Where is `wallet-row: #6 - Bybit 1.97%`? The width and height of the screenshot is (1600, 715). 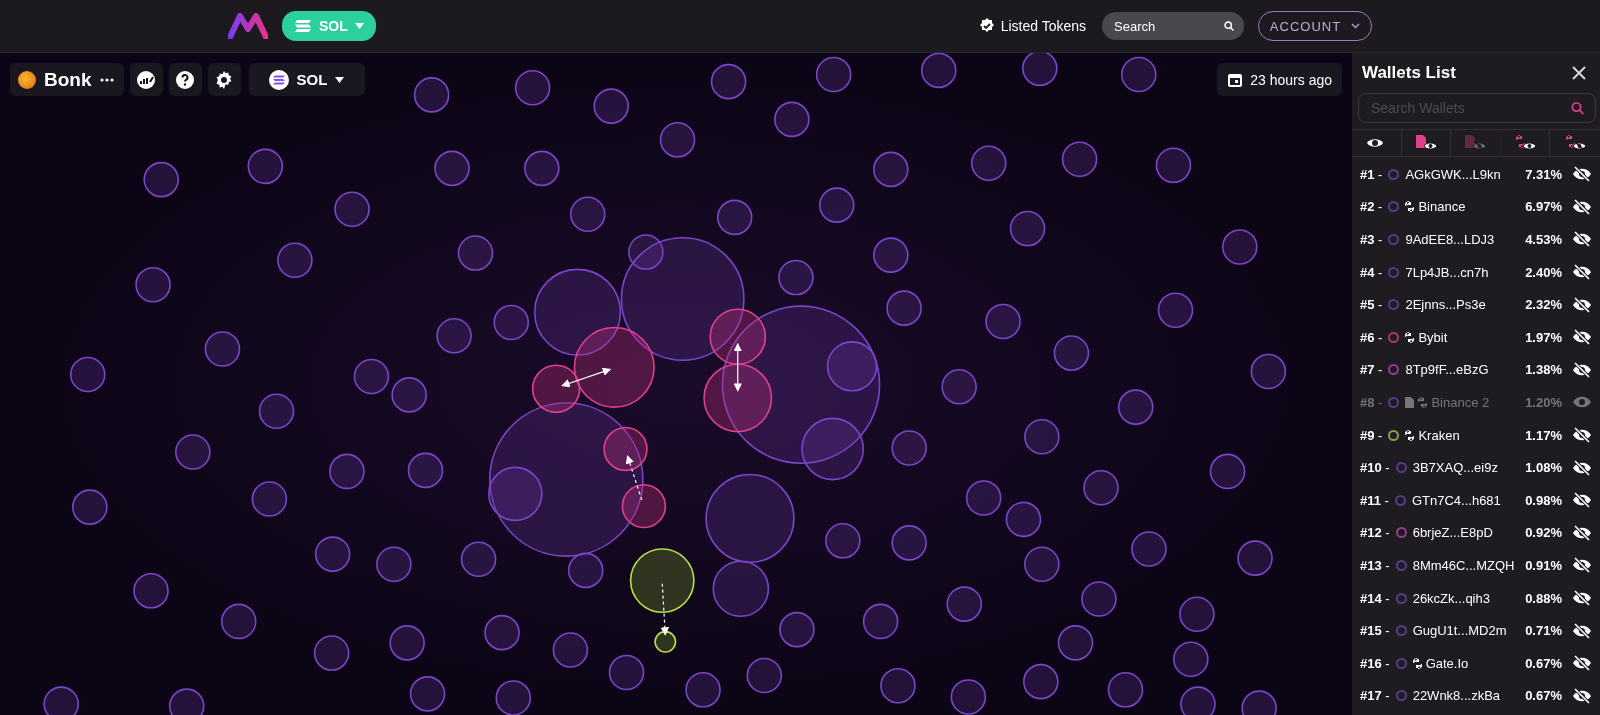
wallet-row: #6 - Bybit 1.97% is located at coordinates (1476, 337).